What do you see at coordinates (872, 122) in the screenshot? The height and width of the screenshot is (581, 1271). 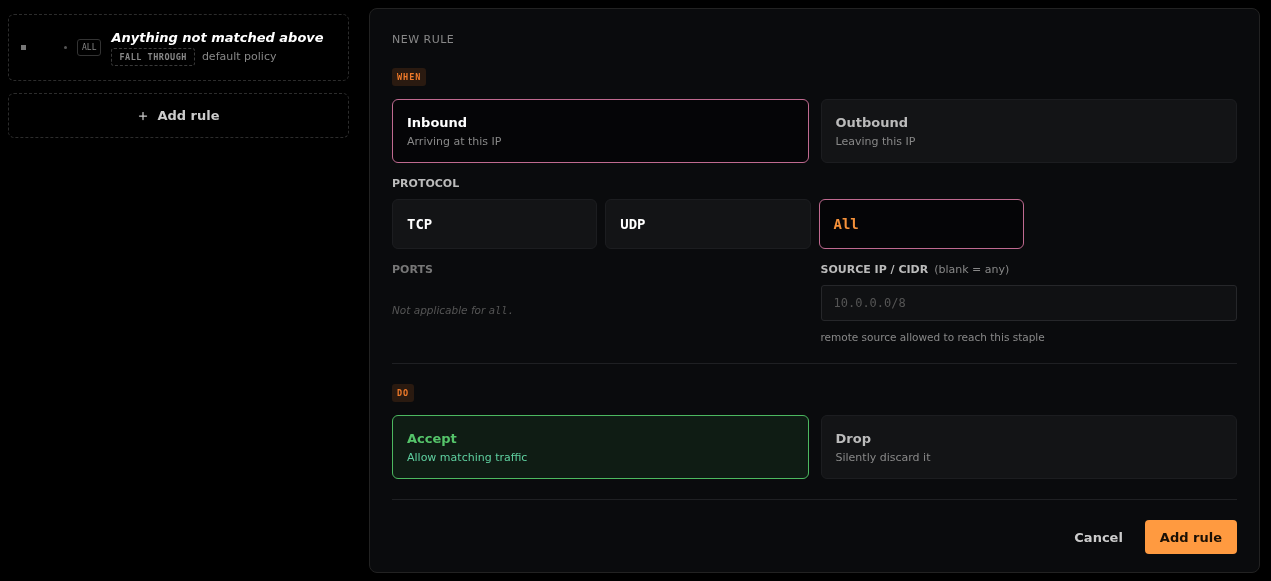 I see `option-title: Outbound` at bounding box center [872, 122].